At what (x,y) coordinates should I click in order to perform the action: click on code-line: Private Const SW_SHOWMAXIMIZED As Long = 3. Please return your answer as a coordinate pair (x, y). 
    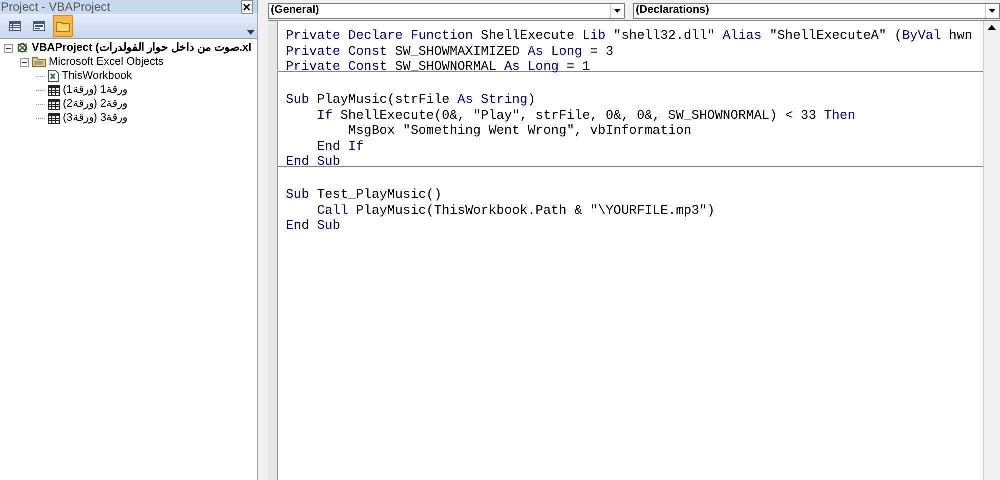
    Looking at the image, I should click on (450, 51).